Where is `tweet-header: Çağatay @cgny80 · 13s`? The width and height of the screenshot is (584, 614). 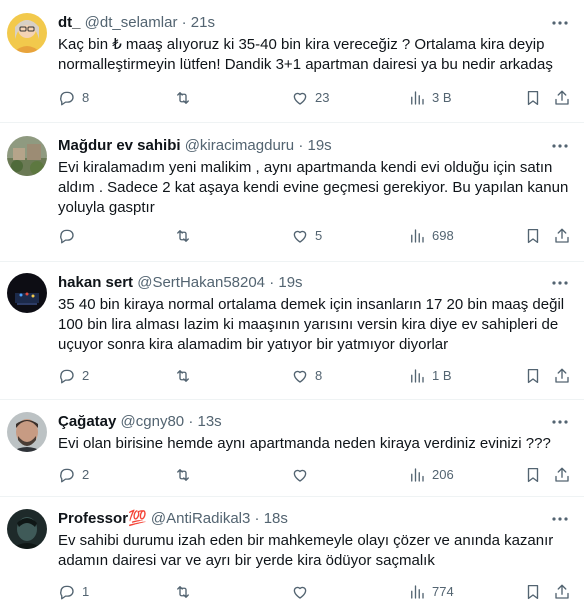
tweet-header: Çağatay @cgny80 · 13s is located at coordinates (140, 422).